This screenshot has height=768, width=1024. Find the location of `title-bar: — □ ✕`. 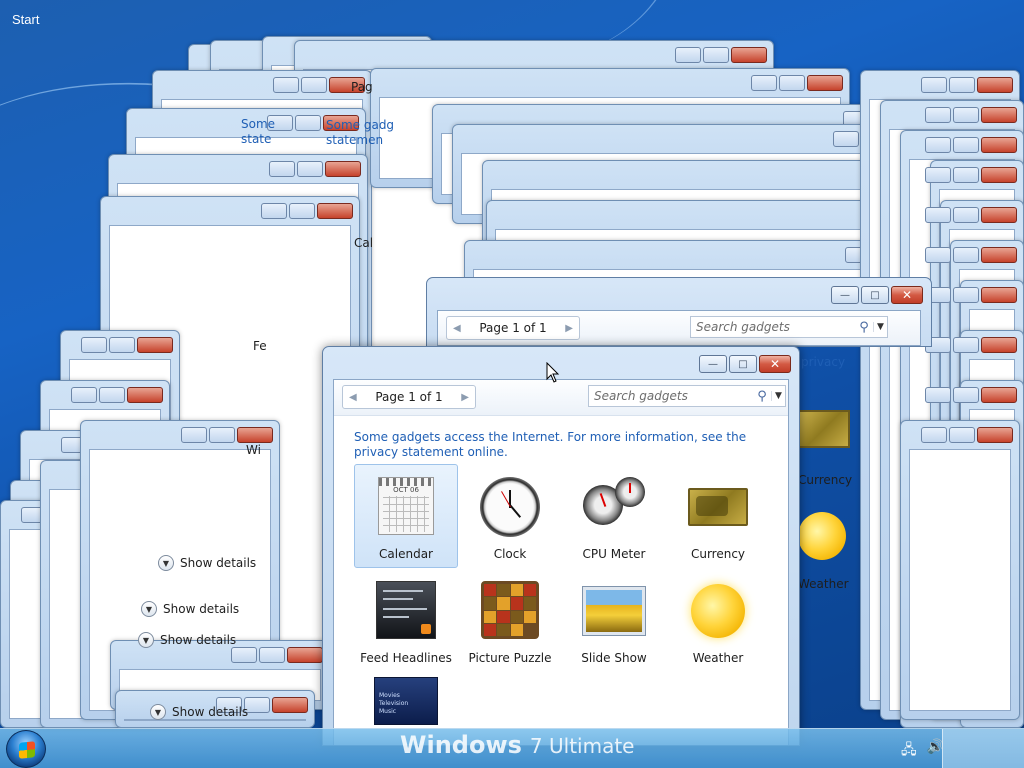

title-bar: — □ ✕ is located at coordinates (561, 363).